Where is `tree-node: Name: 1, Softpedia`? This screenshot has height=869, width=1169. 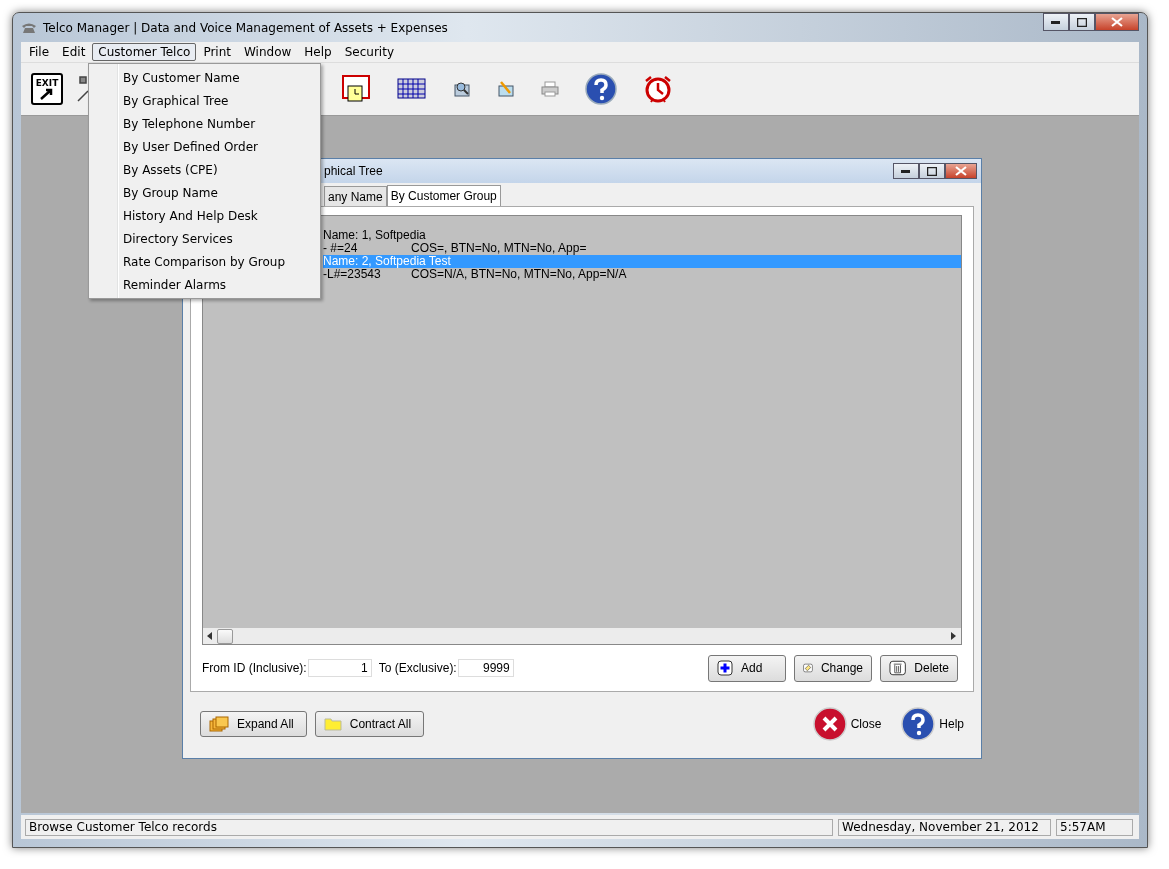 tree-node: Name: 1, Softpedia is located at coordinates (642, 235).